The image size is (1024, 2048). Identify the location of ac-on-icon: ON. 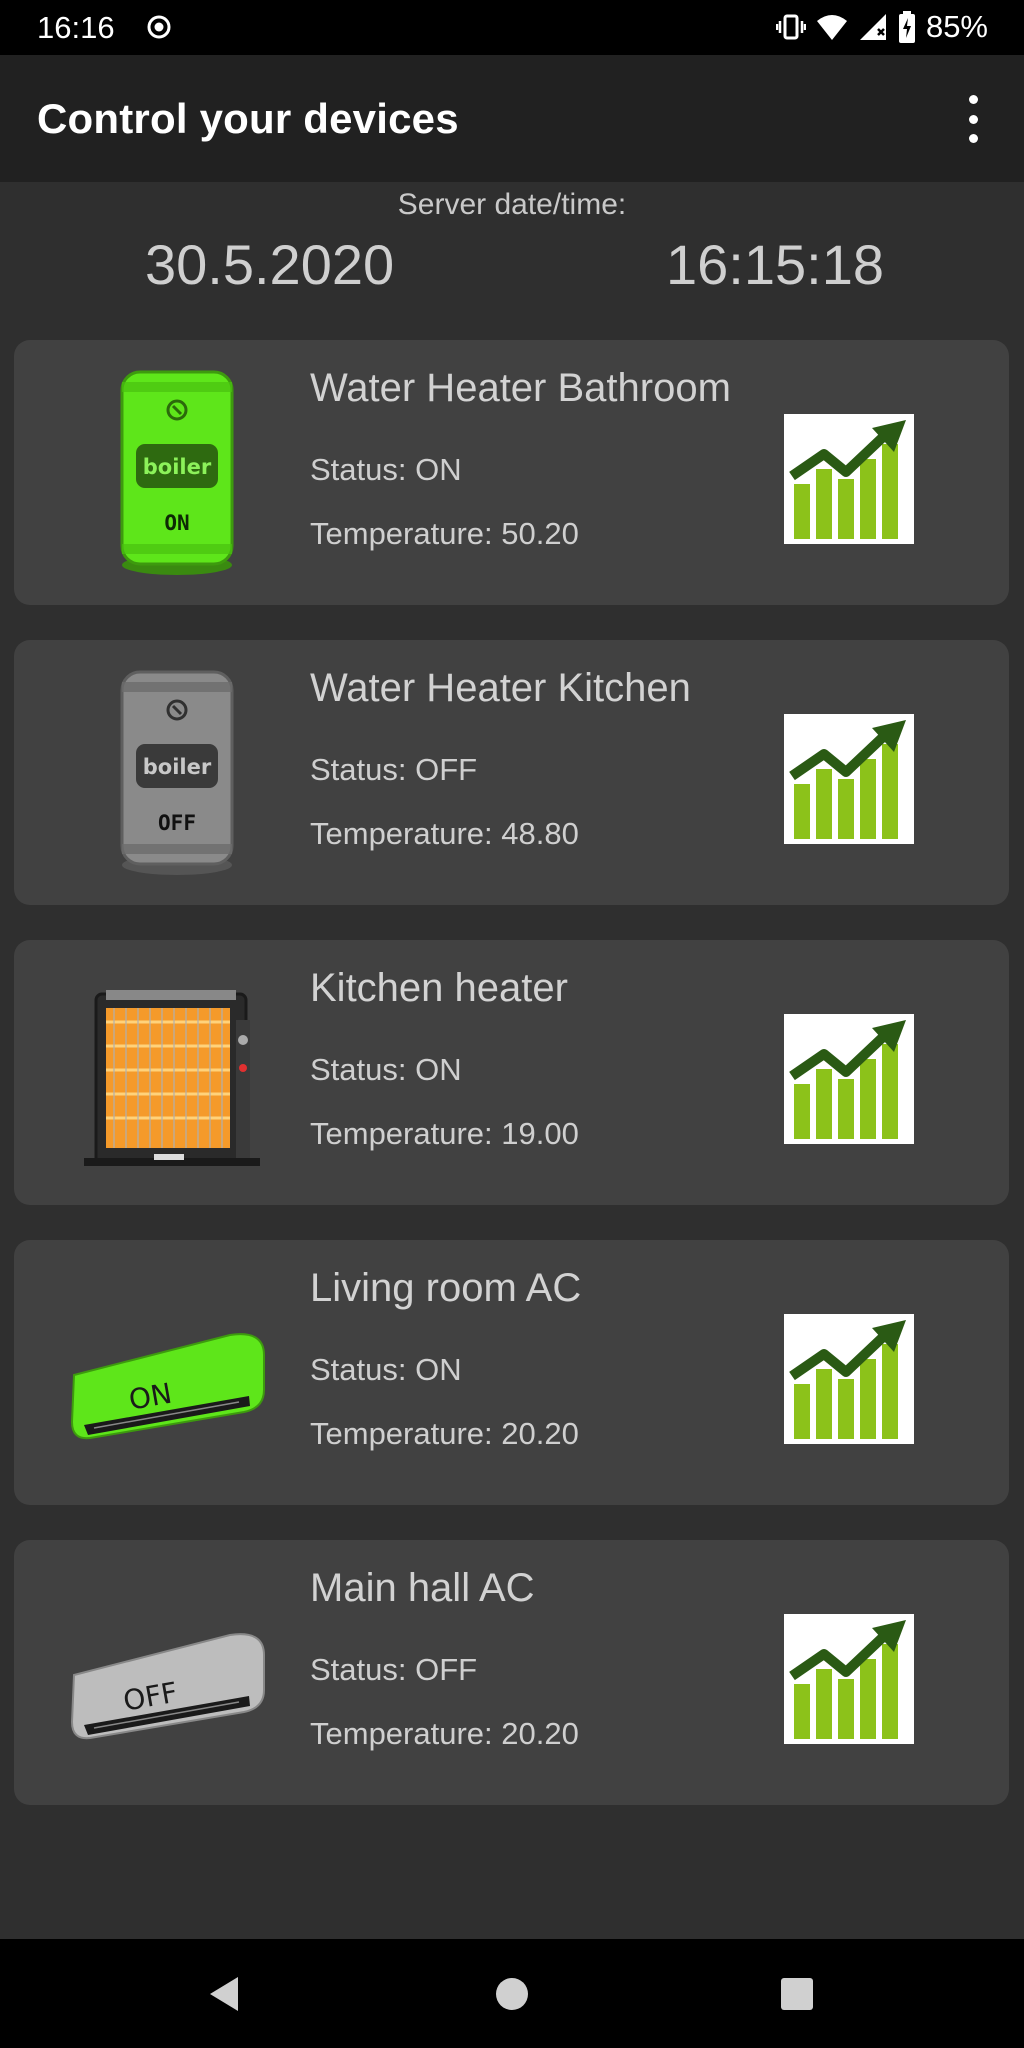
(176, 1372).